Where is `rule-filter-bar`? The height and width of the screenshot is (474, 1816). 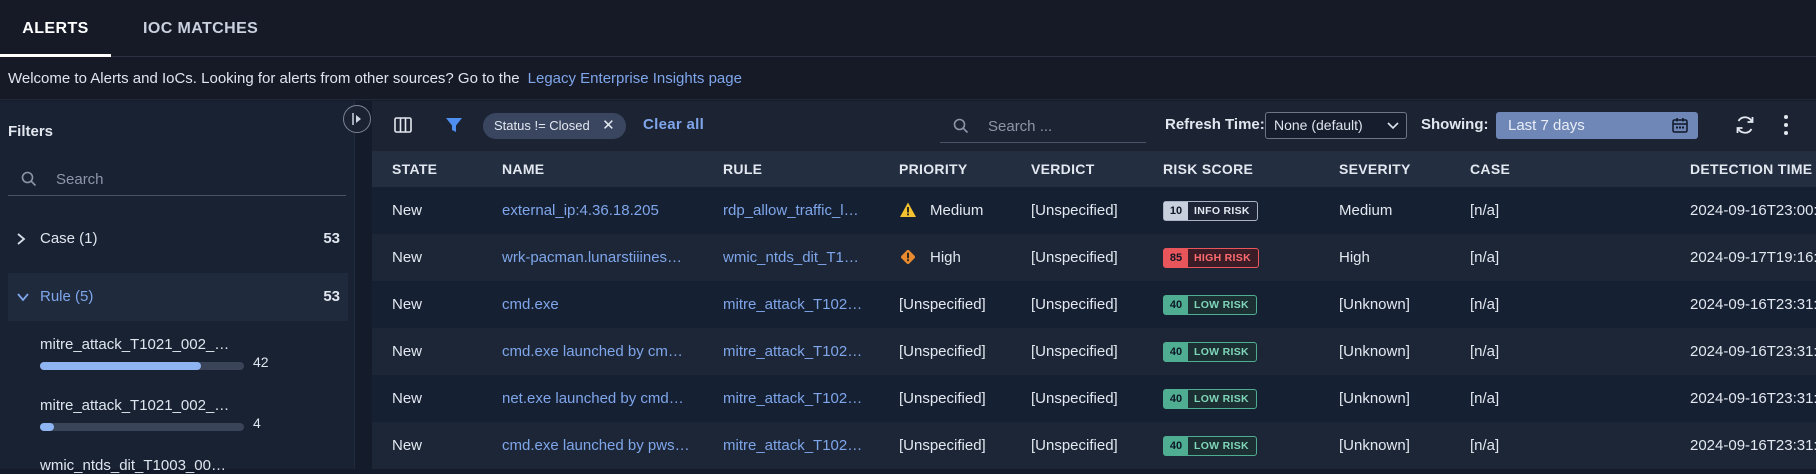 rule-filter-bar is located at coordinates (142, 427).